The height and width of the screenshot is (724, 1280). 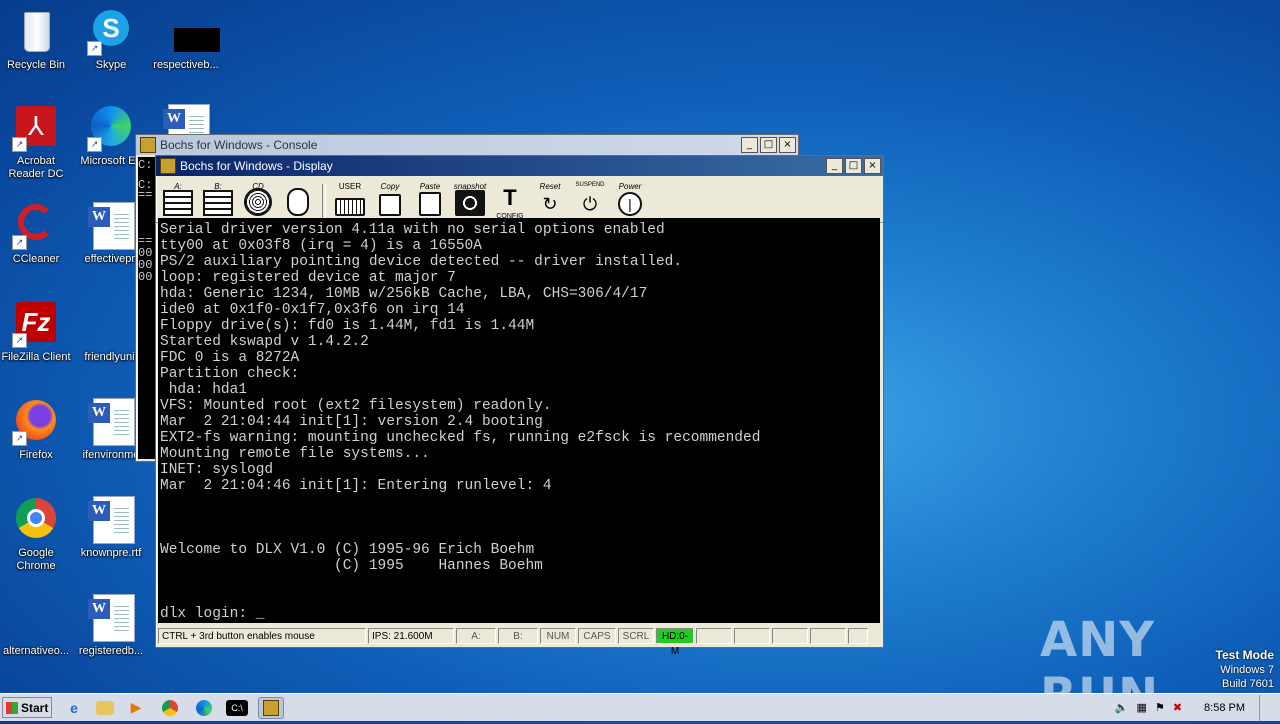 I want to click on toolbar-label: Paste, so click(x=430, y=186).